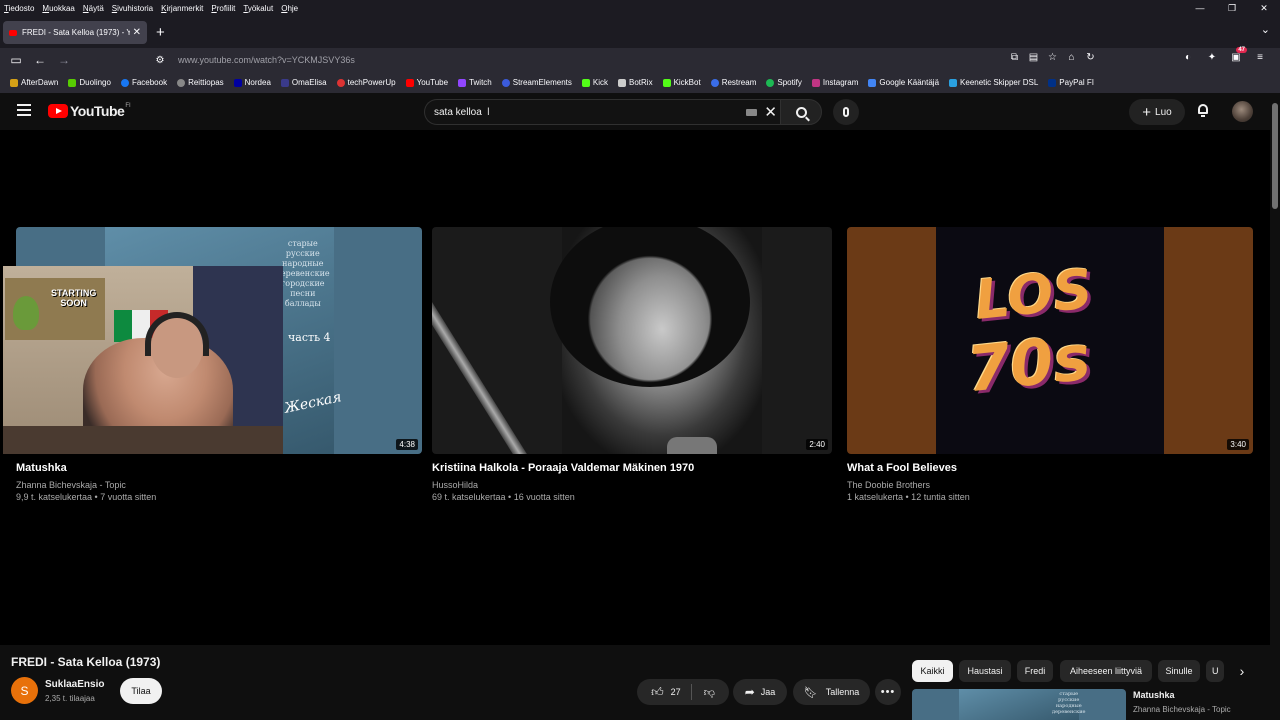 Image resolution: width=1280 pixels, height=720 pixels. Describe the element at coordinates (40, 60) in the screenshot. I see `back-icon: ←` at that location.